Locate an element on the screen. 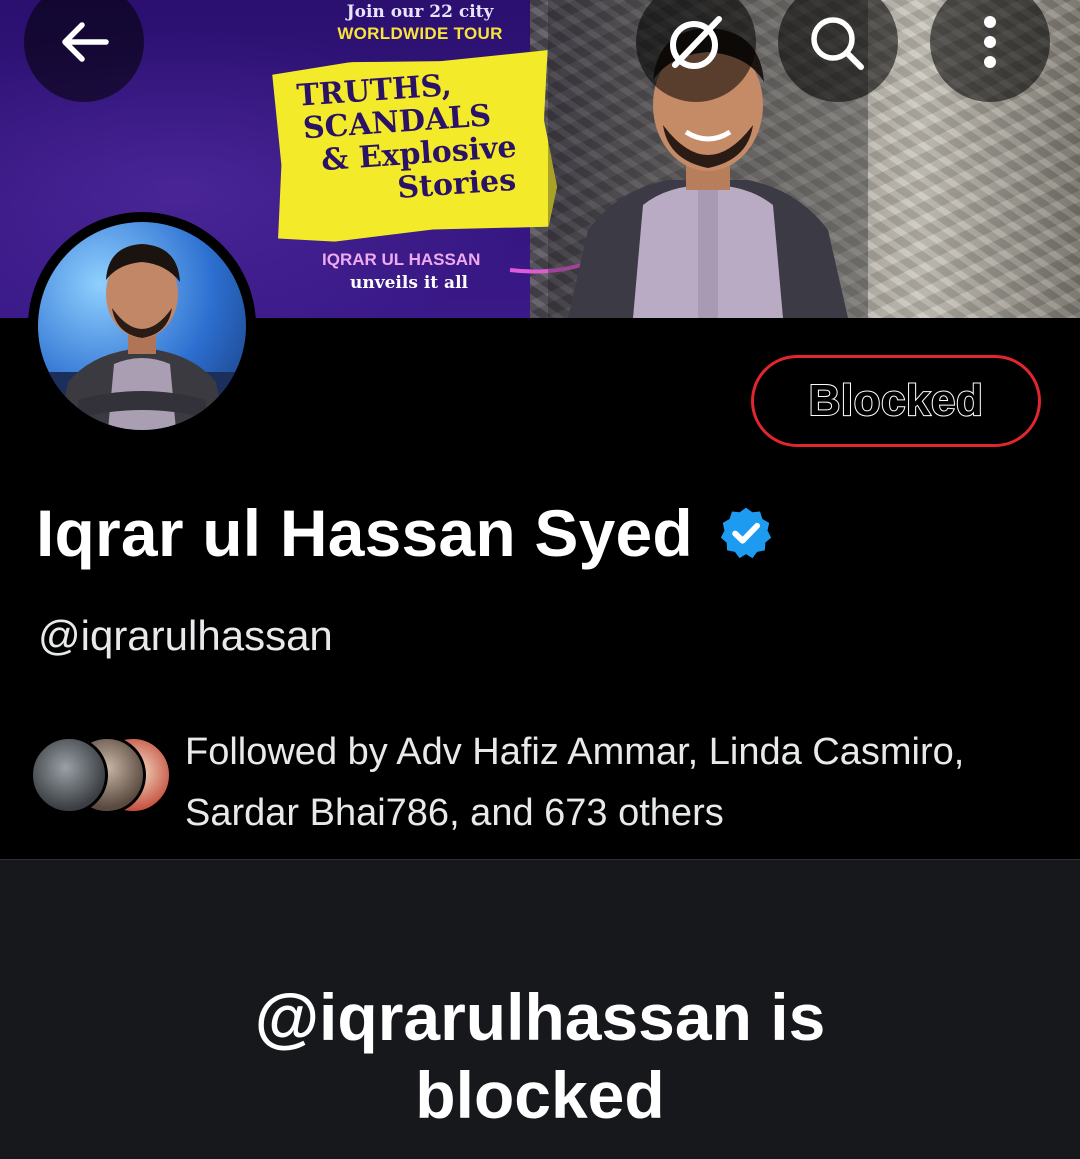 The image size is (1080, 1159). profile-name-row: Iqrar ul Hassan Syed is located at coordinates (405, 533).